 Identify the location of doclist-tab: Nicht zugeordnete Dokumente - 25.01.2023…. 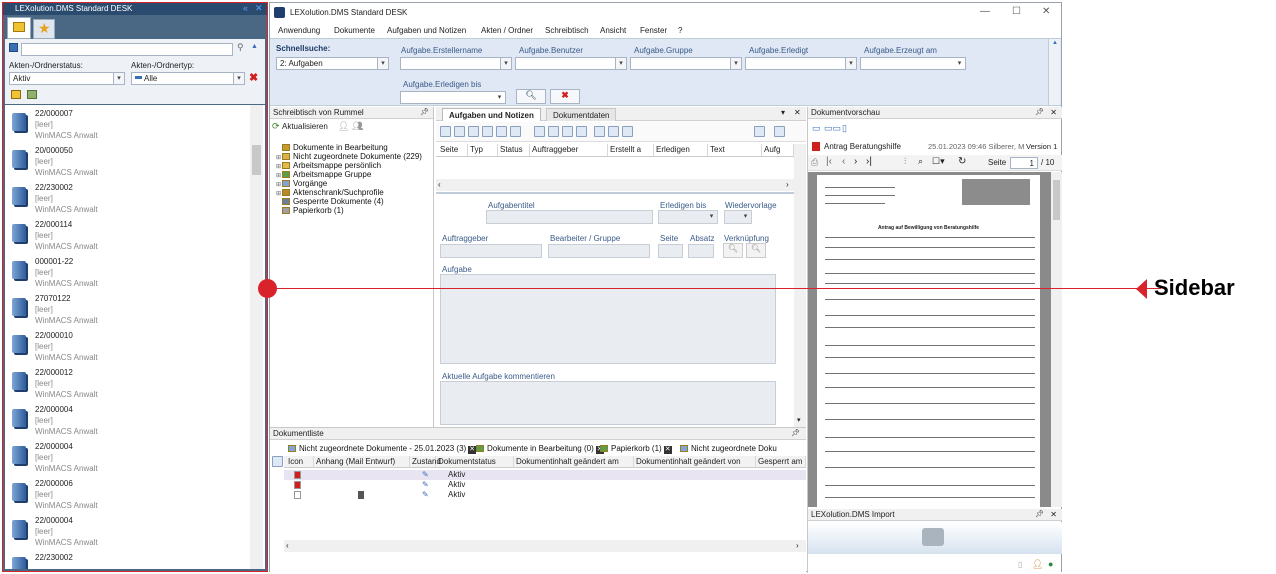
(382, 449).